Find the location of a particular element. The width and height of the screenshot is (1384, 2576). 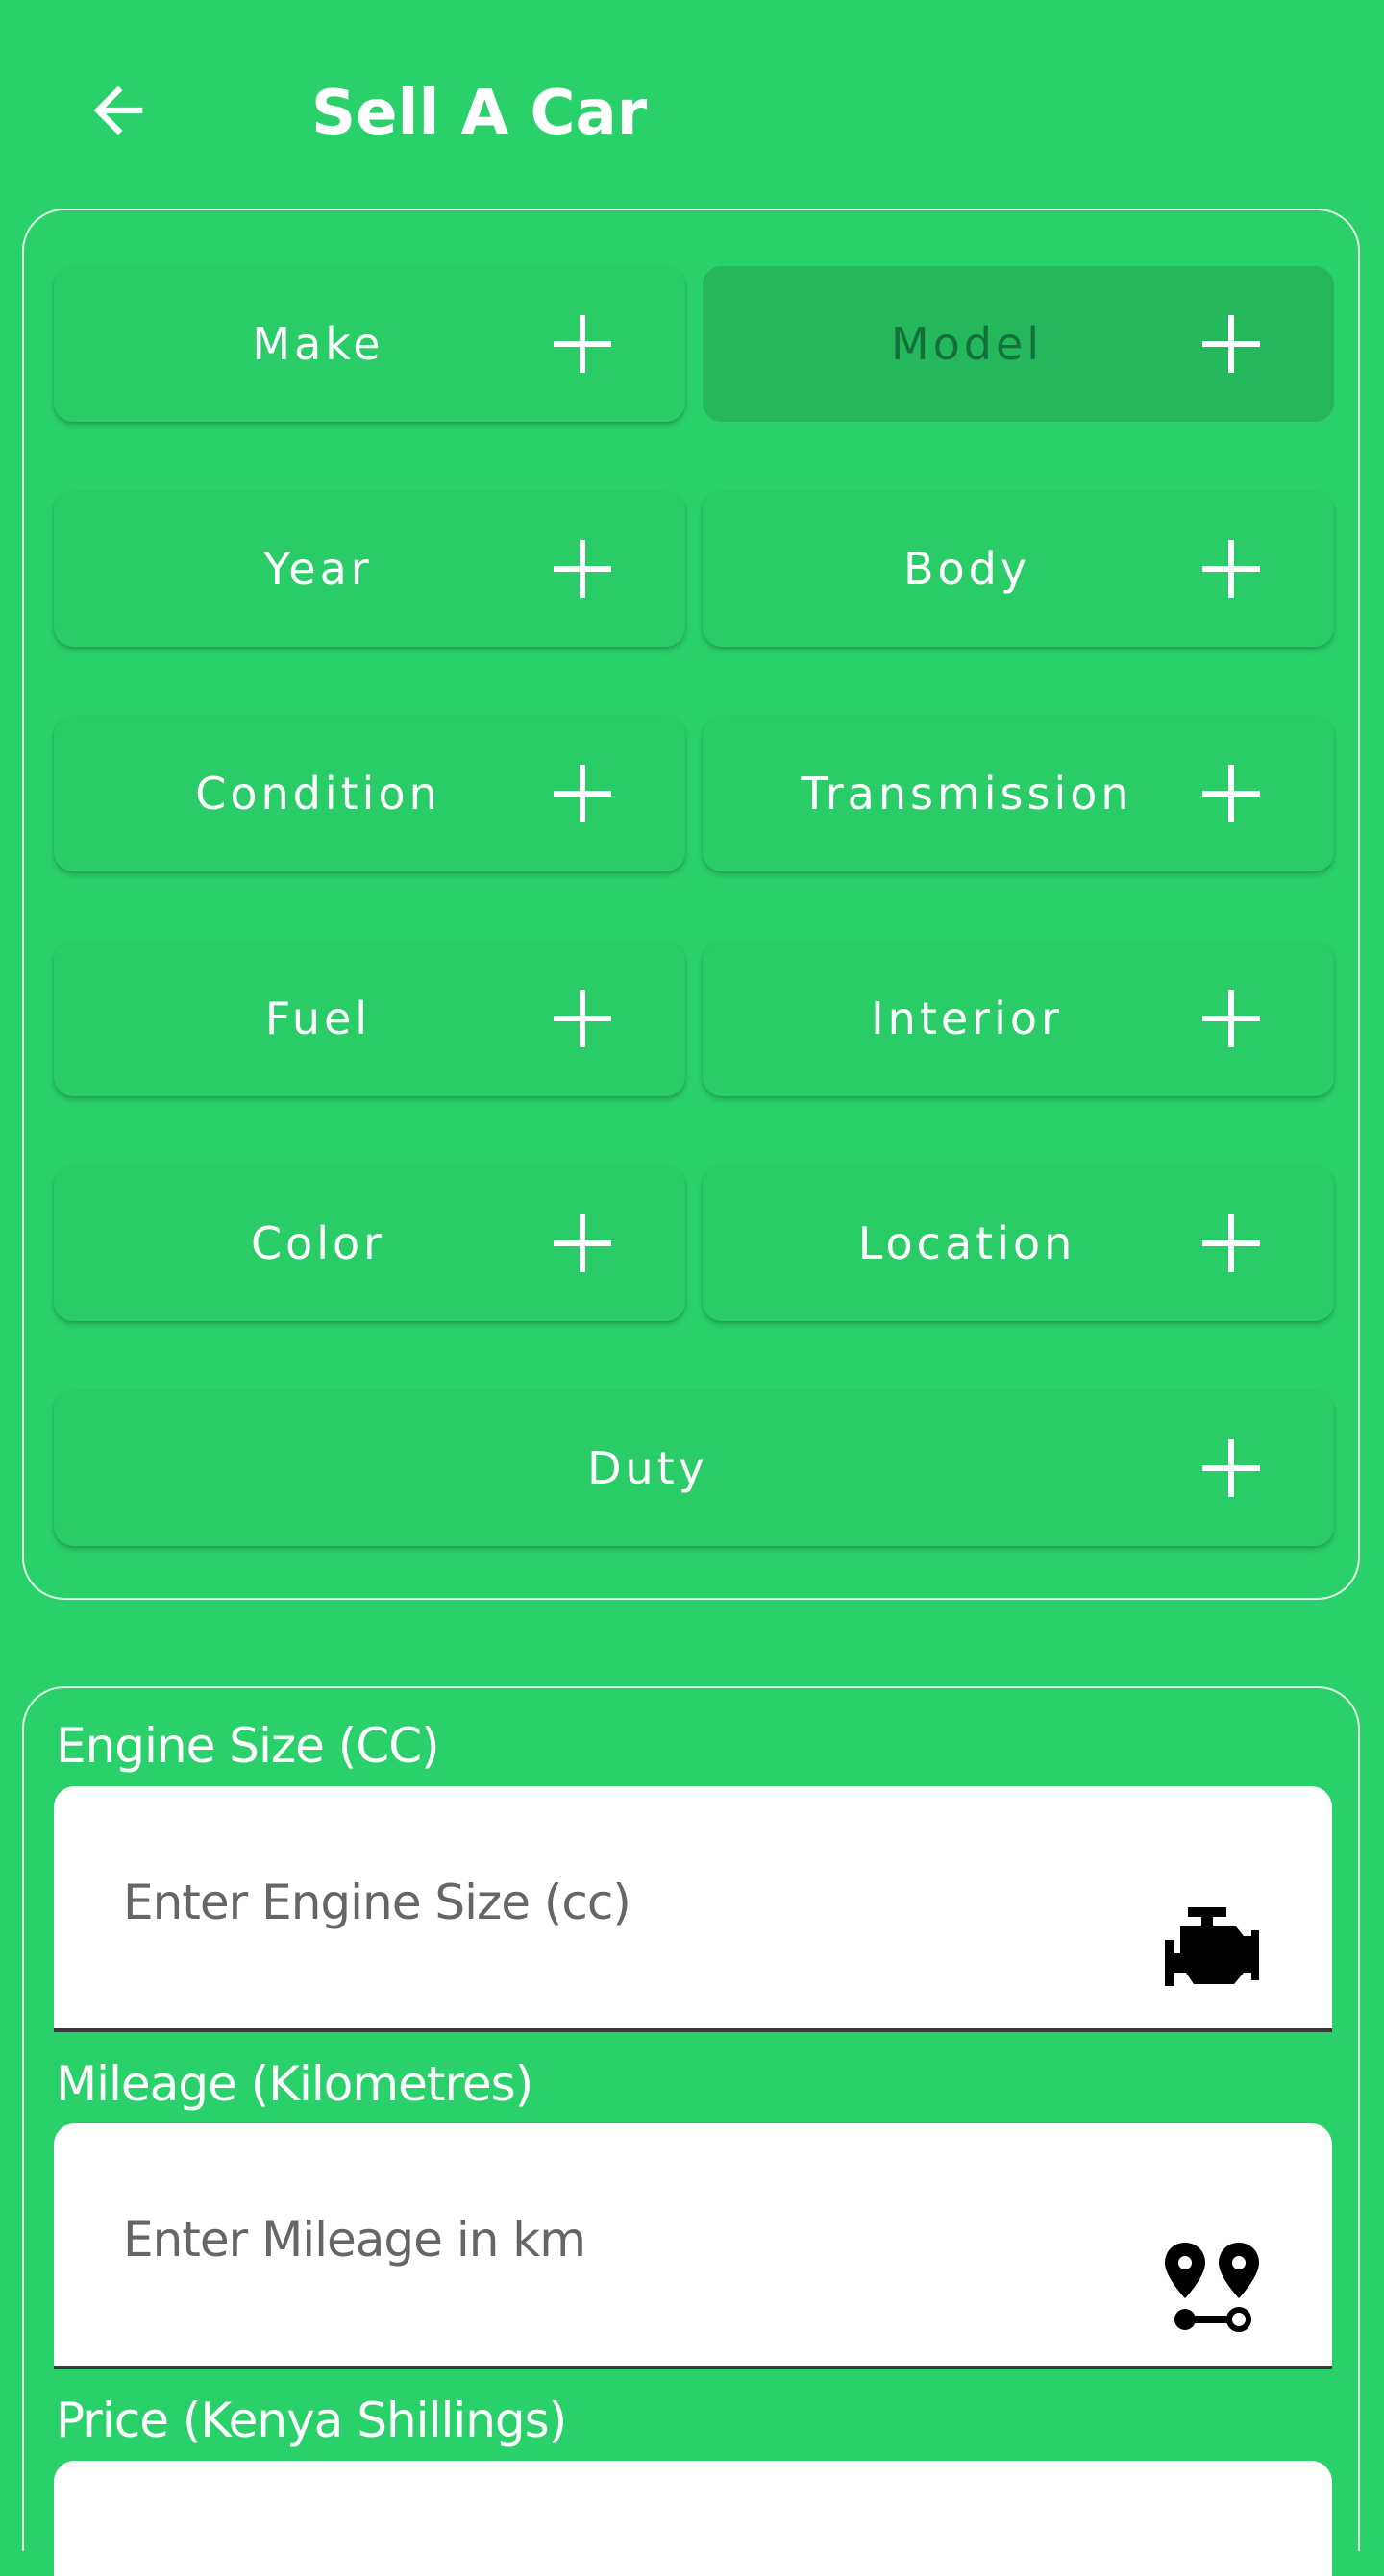

duty-button: Duty is located at coordinates (694, 1468).